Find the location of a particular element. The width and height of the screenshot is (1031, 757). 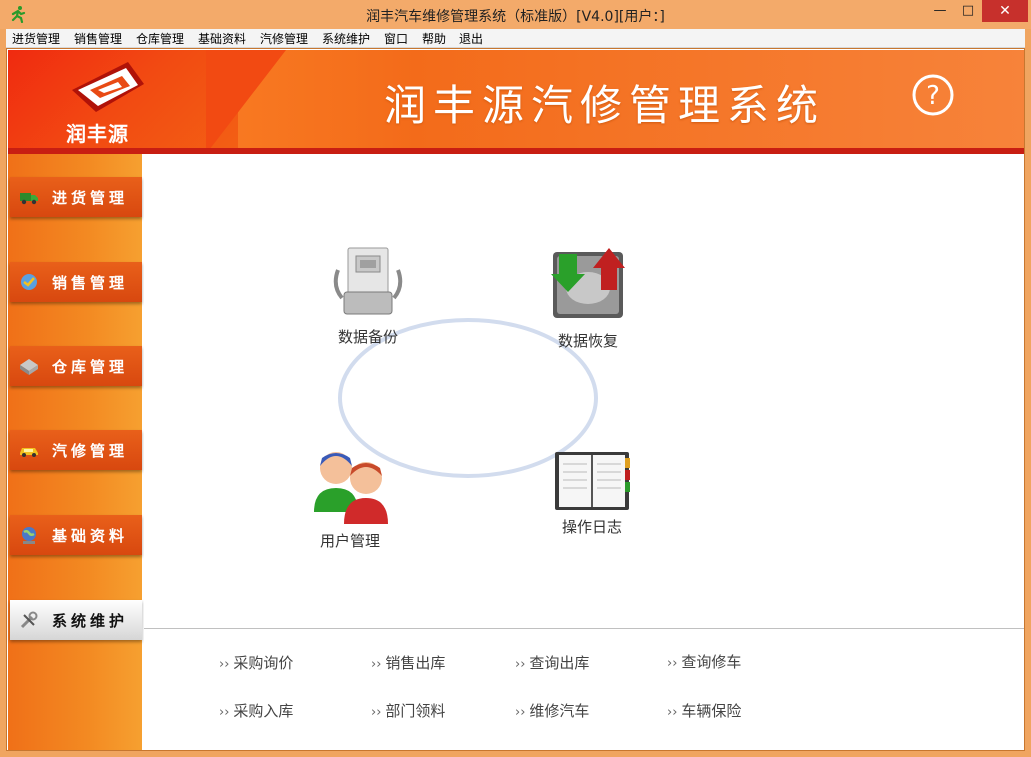

minimize-button: — is located at coordinates (940, 11).